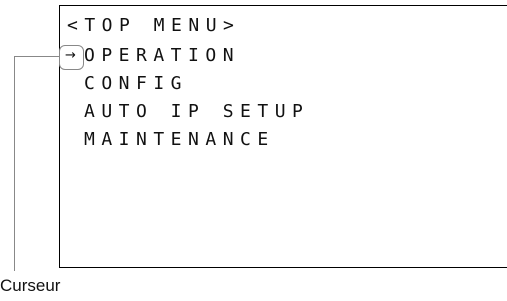 The height and width of the screenshot is (301, 507). Describe the element at coordinates (179, 140) in the screenshot. I see `menu-item-maintenance: MAINTENANCE` at that location.